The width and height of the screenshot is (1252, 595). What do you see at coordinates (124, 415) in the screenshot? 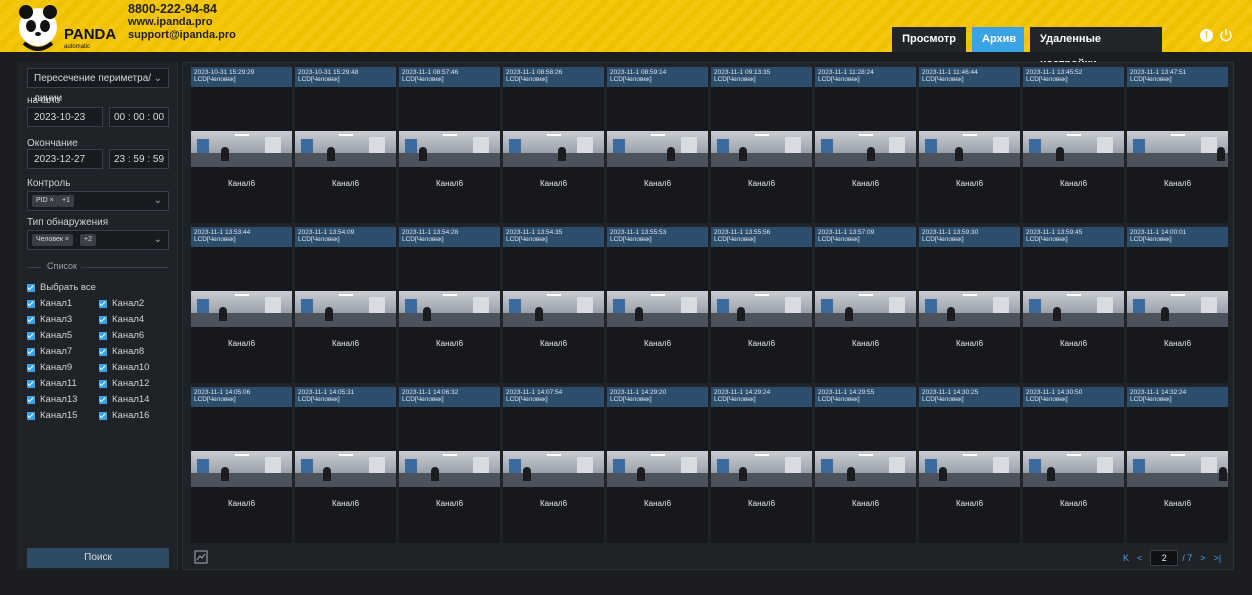
I see `channel-checkbox: Канал16` at bounding box center [124, 415].